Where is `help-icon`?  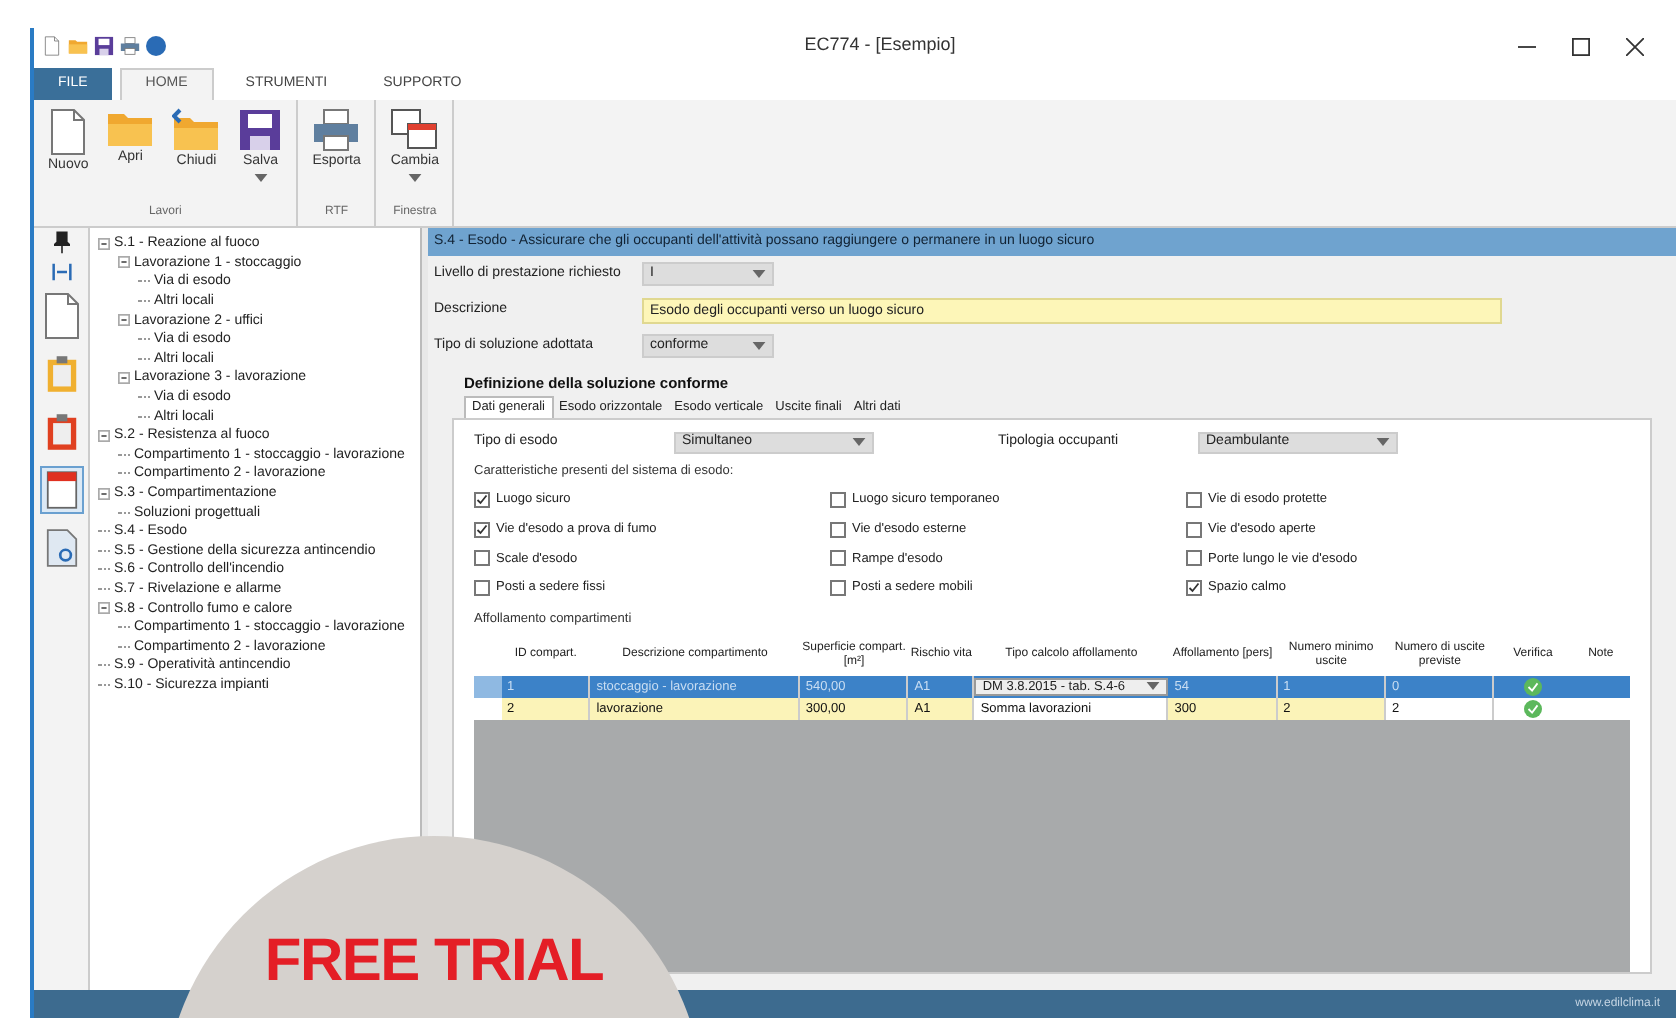
help-icon is located at coordinates (156, 46).